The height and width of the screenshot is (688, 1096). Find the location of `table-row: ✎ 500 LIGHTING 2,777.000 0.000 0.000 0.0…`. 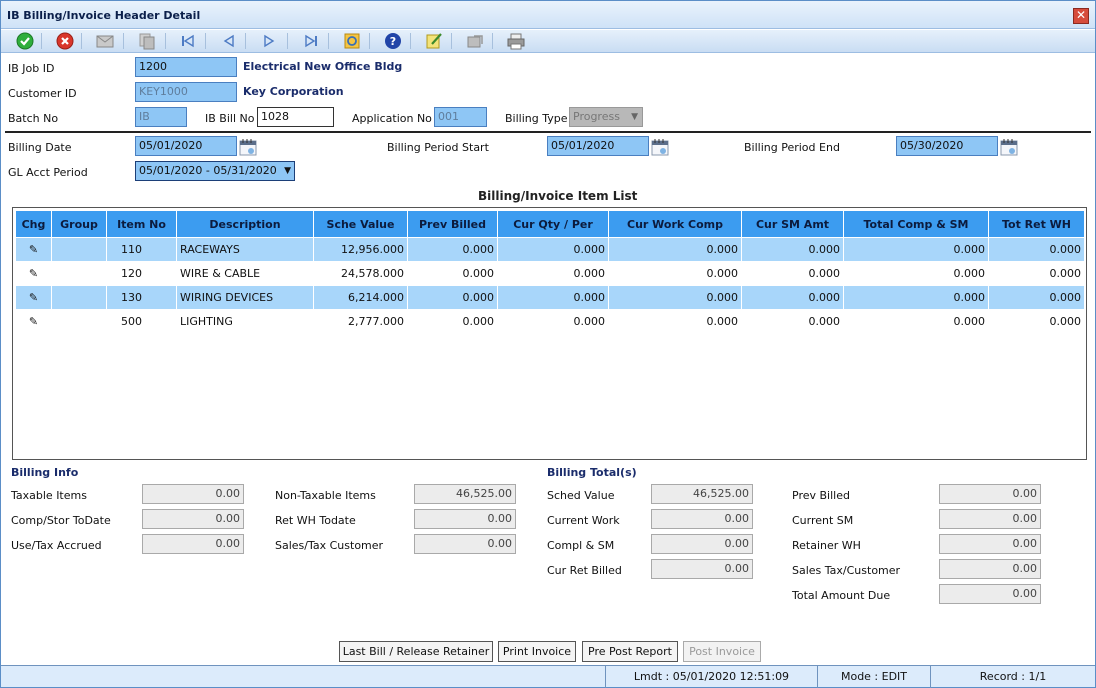

table-row: ✎ 500 LIGHTING 2,777.000 0.000 0.000 0.0… is located at coordinates (550, 321).